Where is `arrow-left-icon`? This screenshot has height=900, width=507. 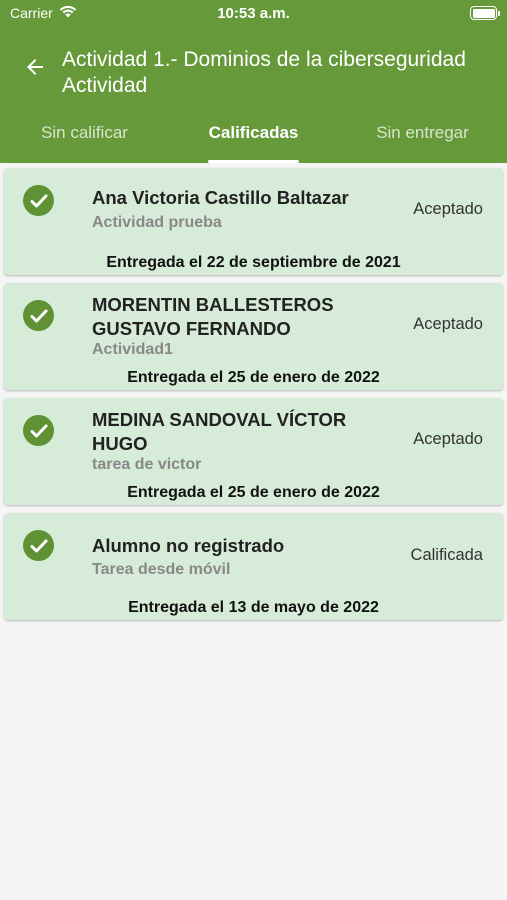
arrow-left-icon is located at coordinates (35, 67).